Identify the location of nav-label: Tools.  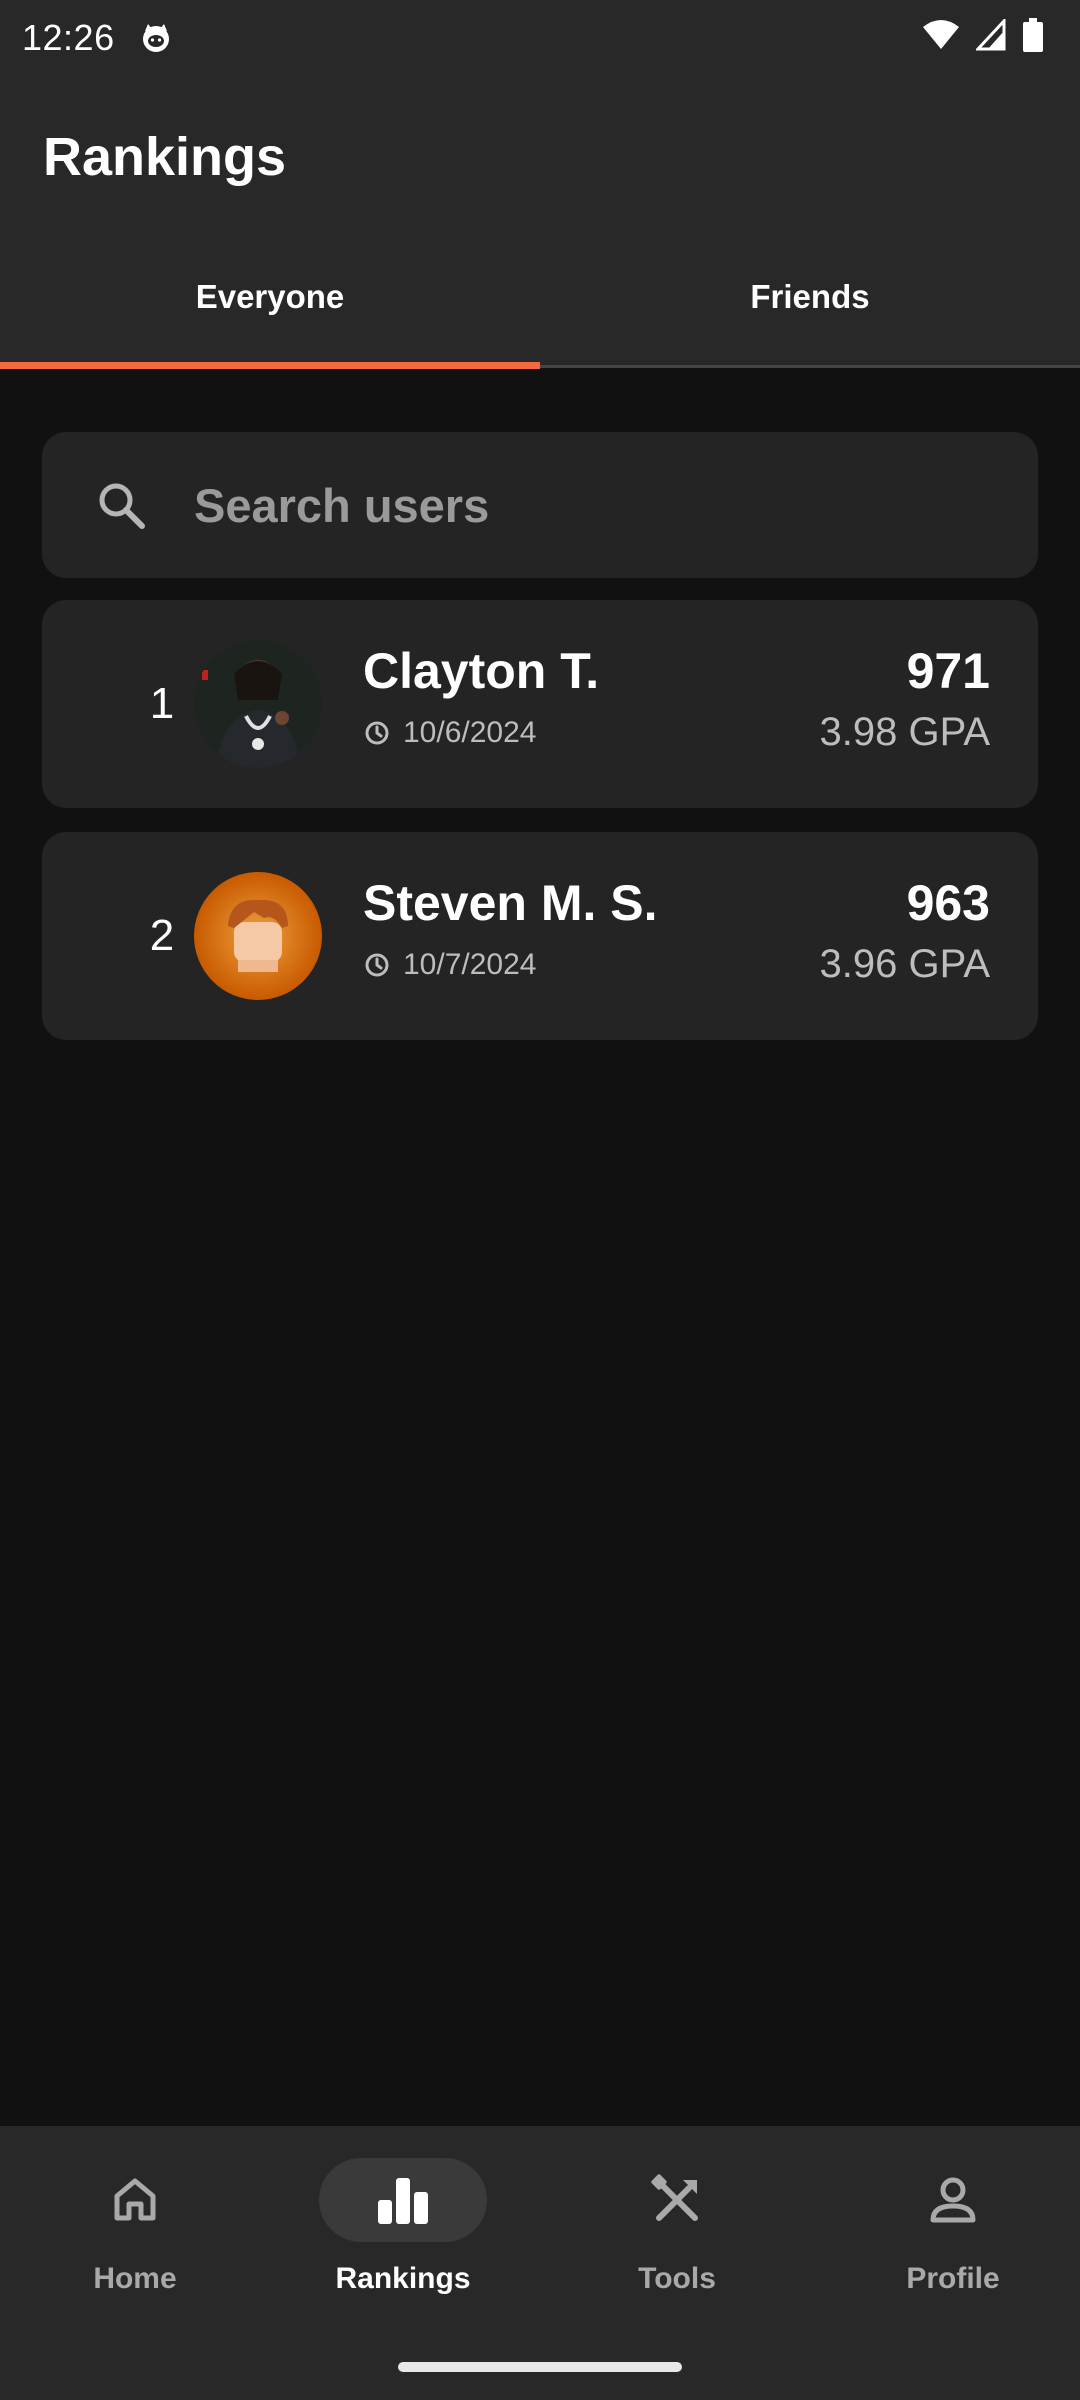
(677, 2278).